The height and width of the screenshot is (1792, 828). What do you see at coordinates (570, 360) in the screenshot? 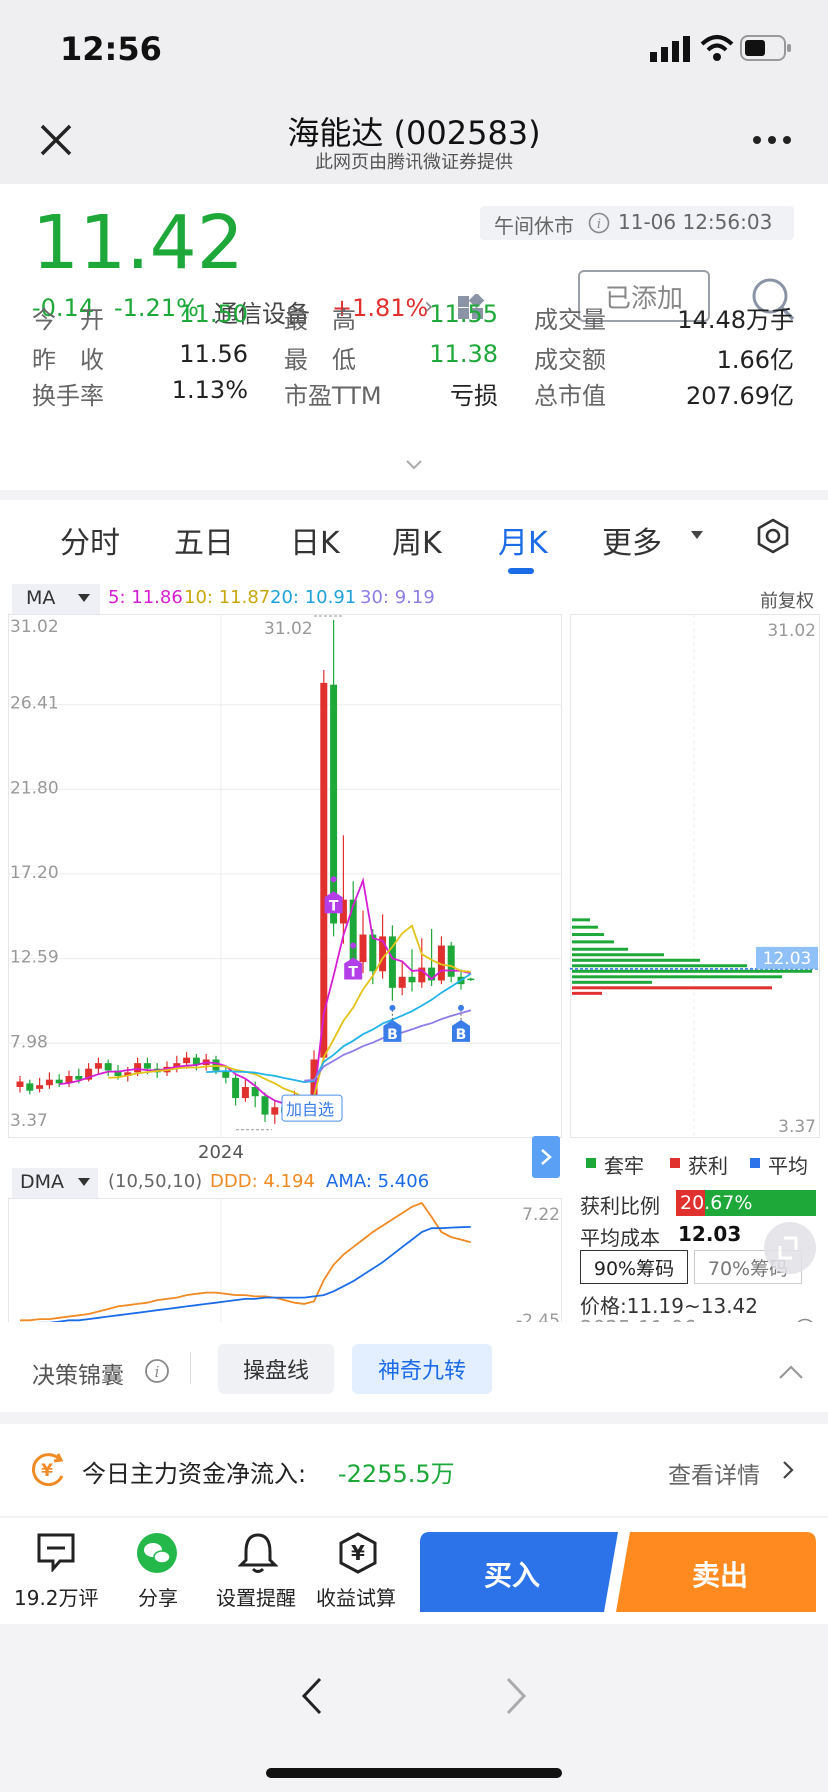
I see `stat-label: 成交额` at bounding box center [570, 360].